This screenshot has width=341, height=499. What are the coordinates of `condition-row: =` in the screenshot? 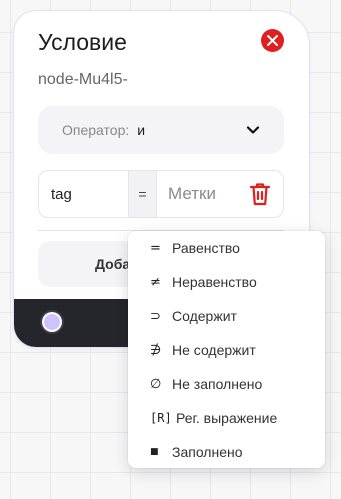 It's located at (161, 194).